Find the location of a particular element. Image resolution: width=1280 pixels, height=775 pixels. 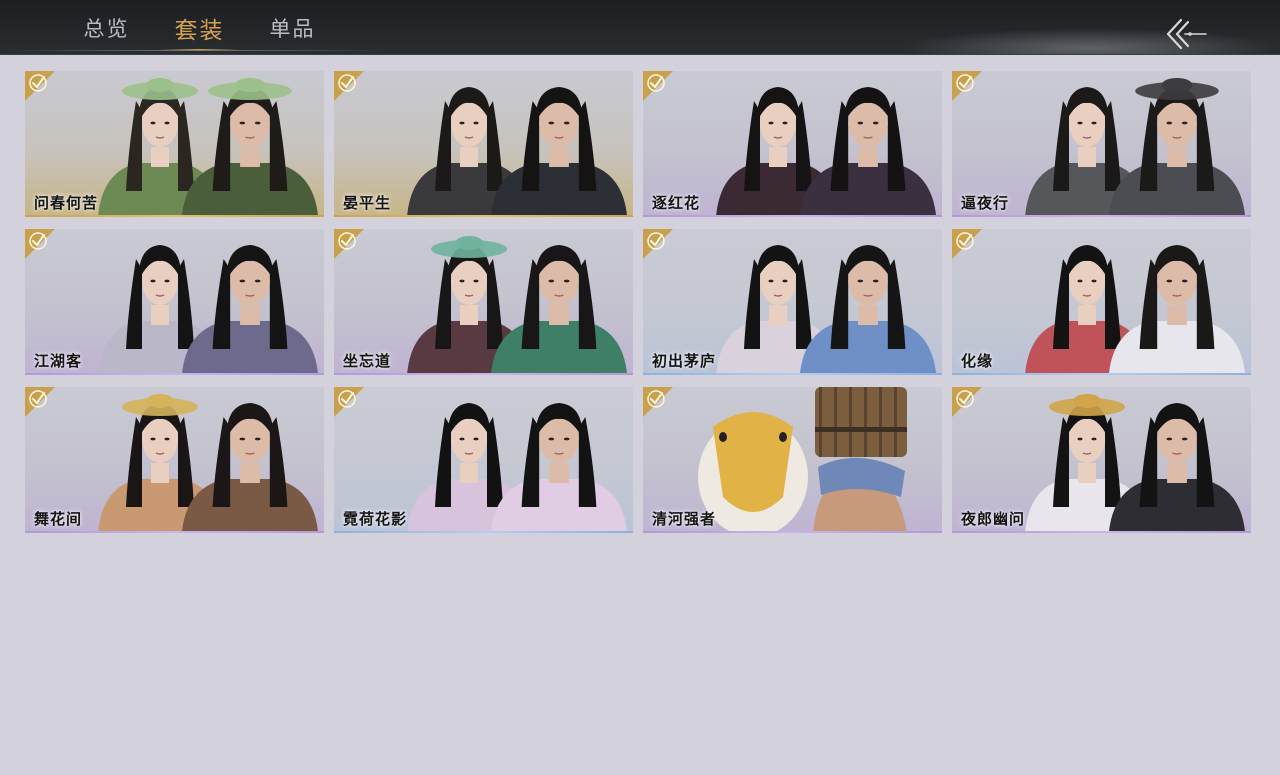

tab-bar: 总览 套装 单品 is located at coordinates (199, 27).